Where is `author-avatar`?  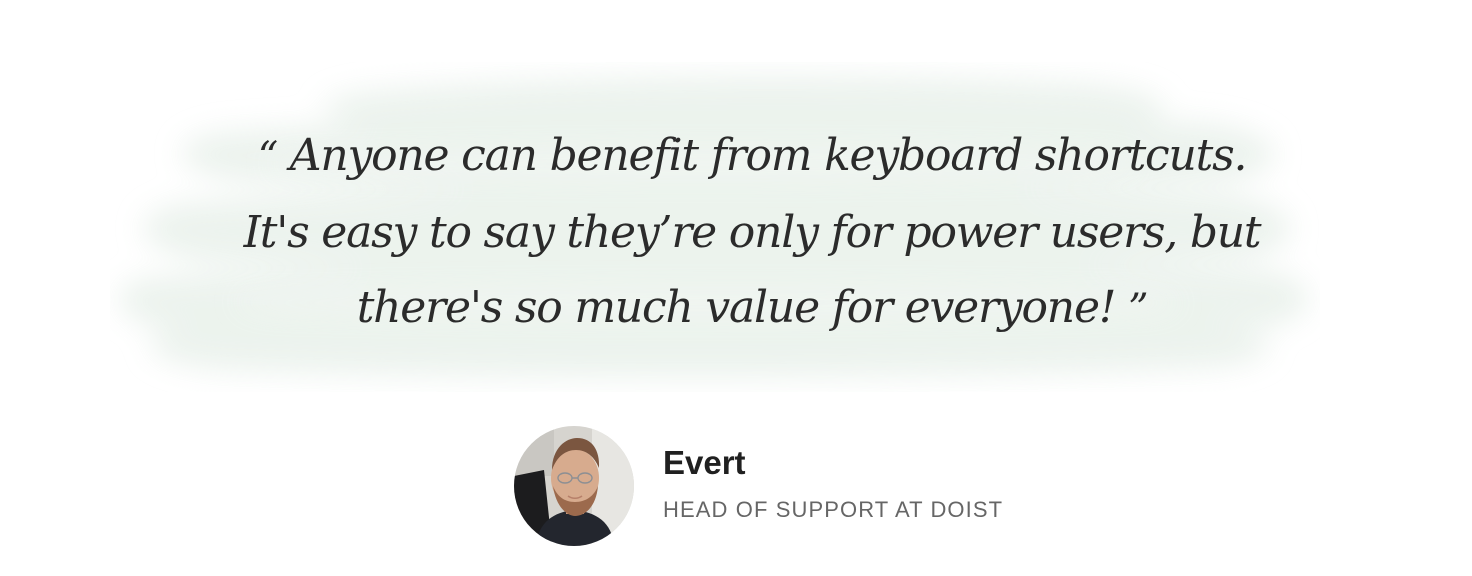
author-avatar is located at coordinates (574, 486).